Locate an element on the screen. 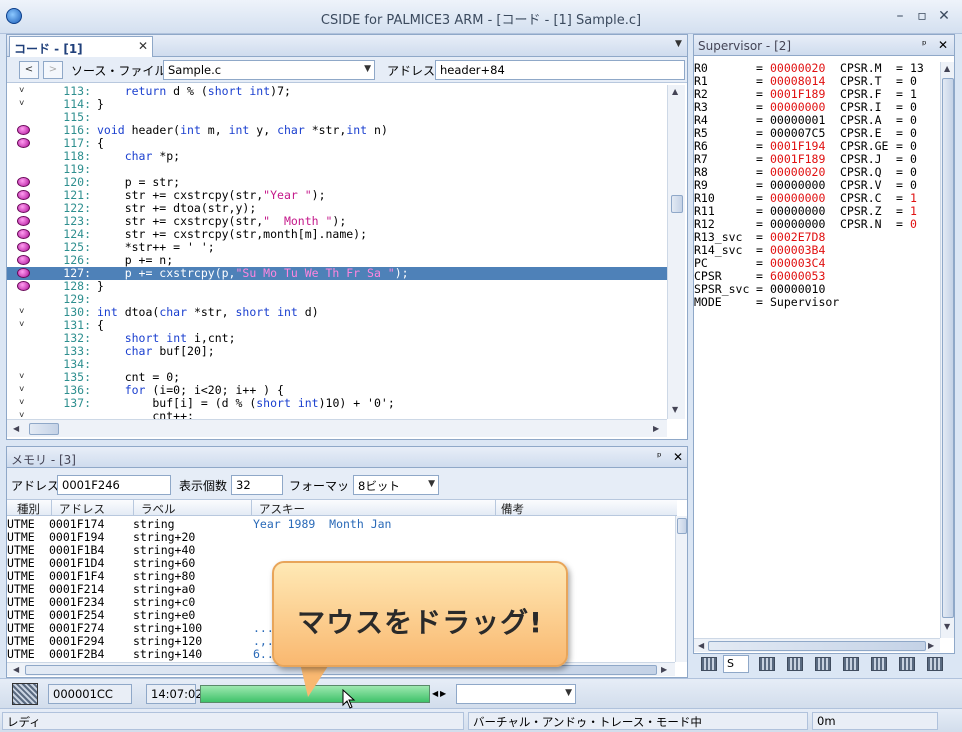 The image size is (962, 732). chevron-down-icon: ▼ is located at coordinates (678, 44).